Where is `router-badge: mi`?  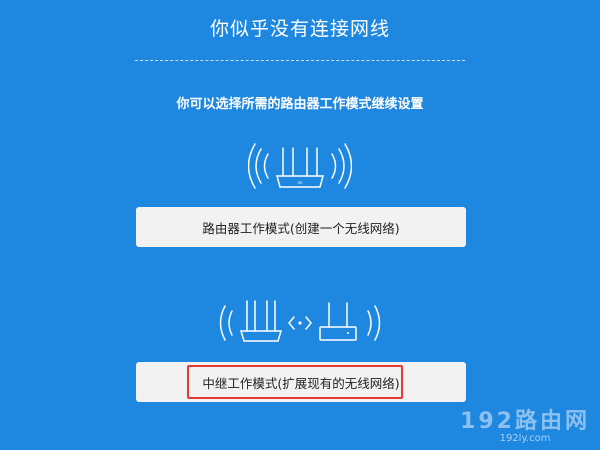 router-badge: mi is located at coordinates (299, 182).